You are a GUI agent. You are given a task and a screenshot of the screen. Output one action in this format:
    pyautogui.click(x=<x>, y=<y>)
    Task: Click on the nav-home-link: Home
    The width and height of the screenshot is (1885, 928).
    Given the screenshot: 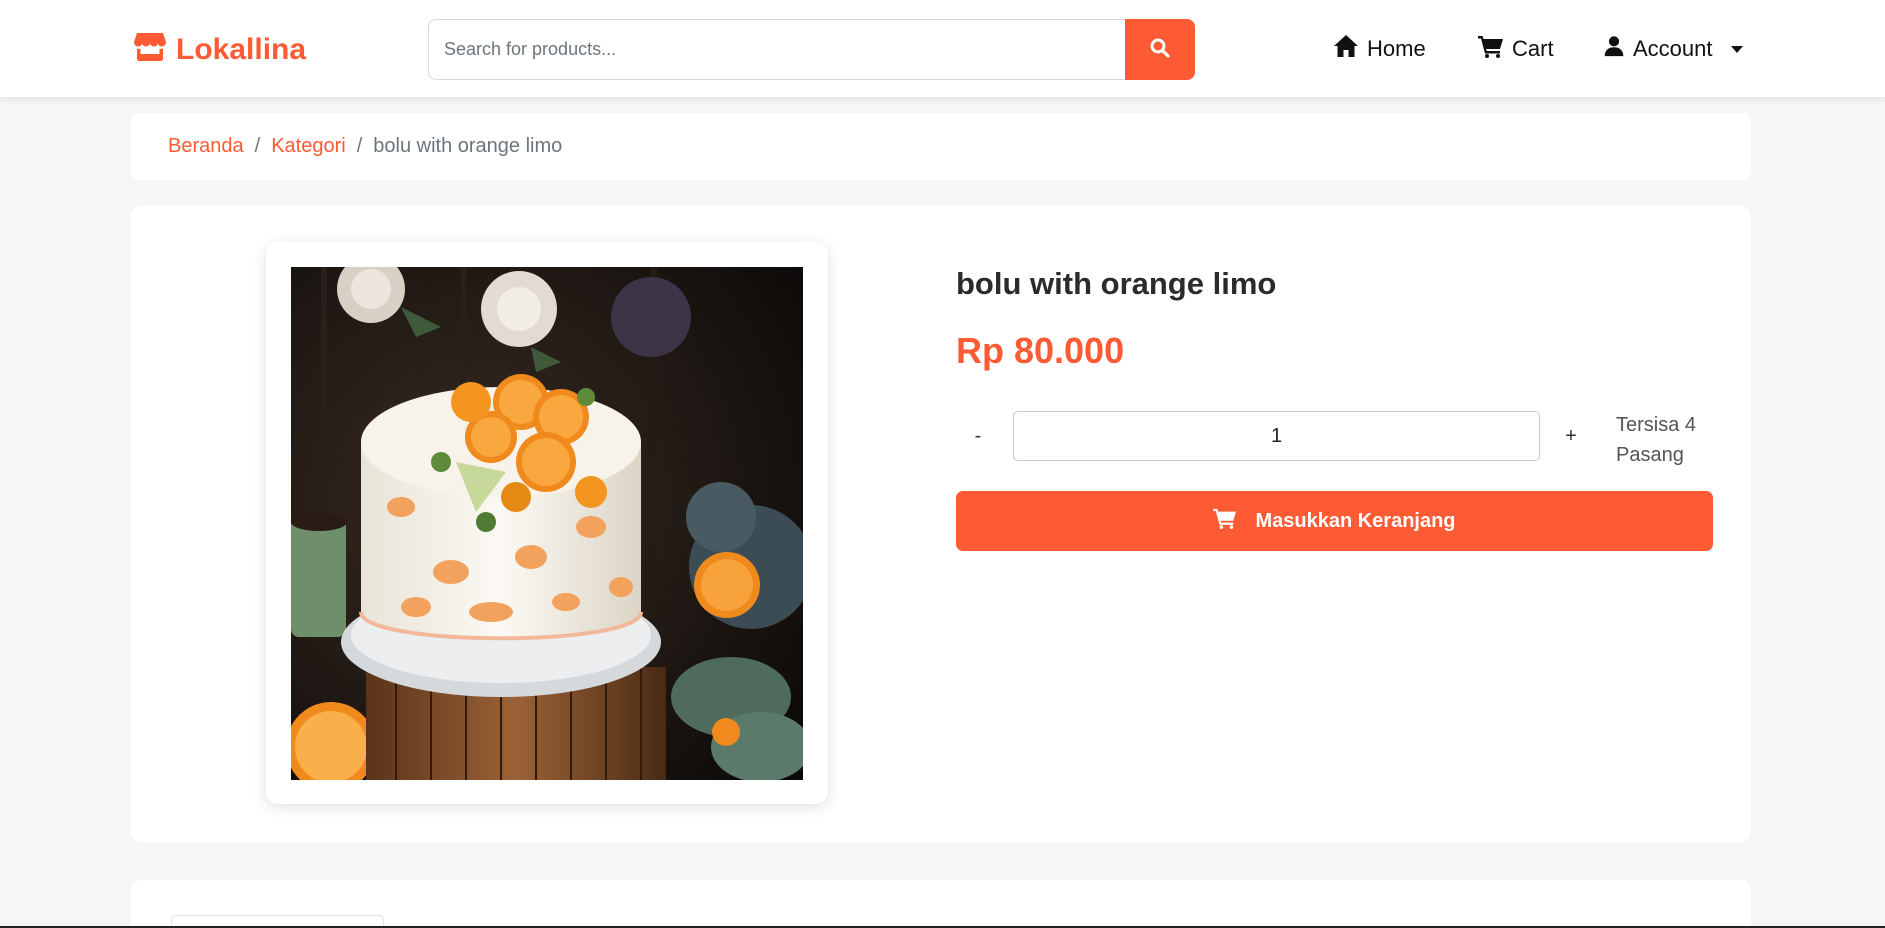 What is the action you would take?
    pyautogui.click(x=1379, y=49)
    